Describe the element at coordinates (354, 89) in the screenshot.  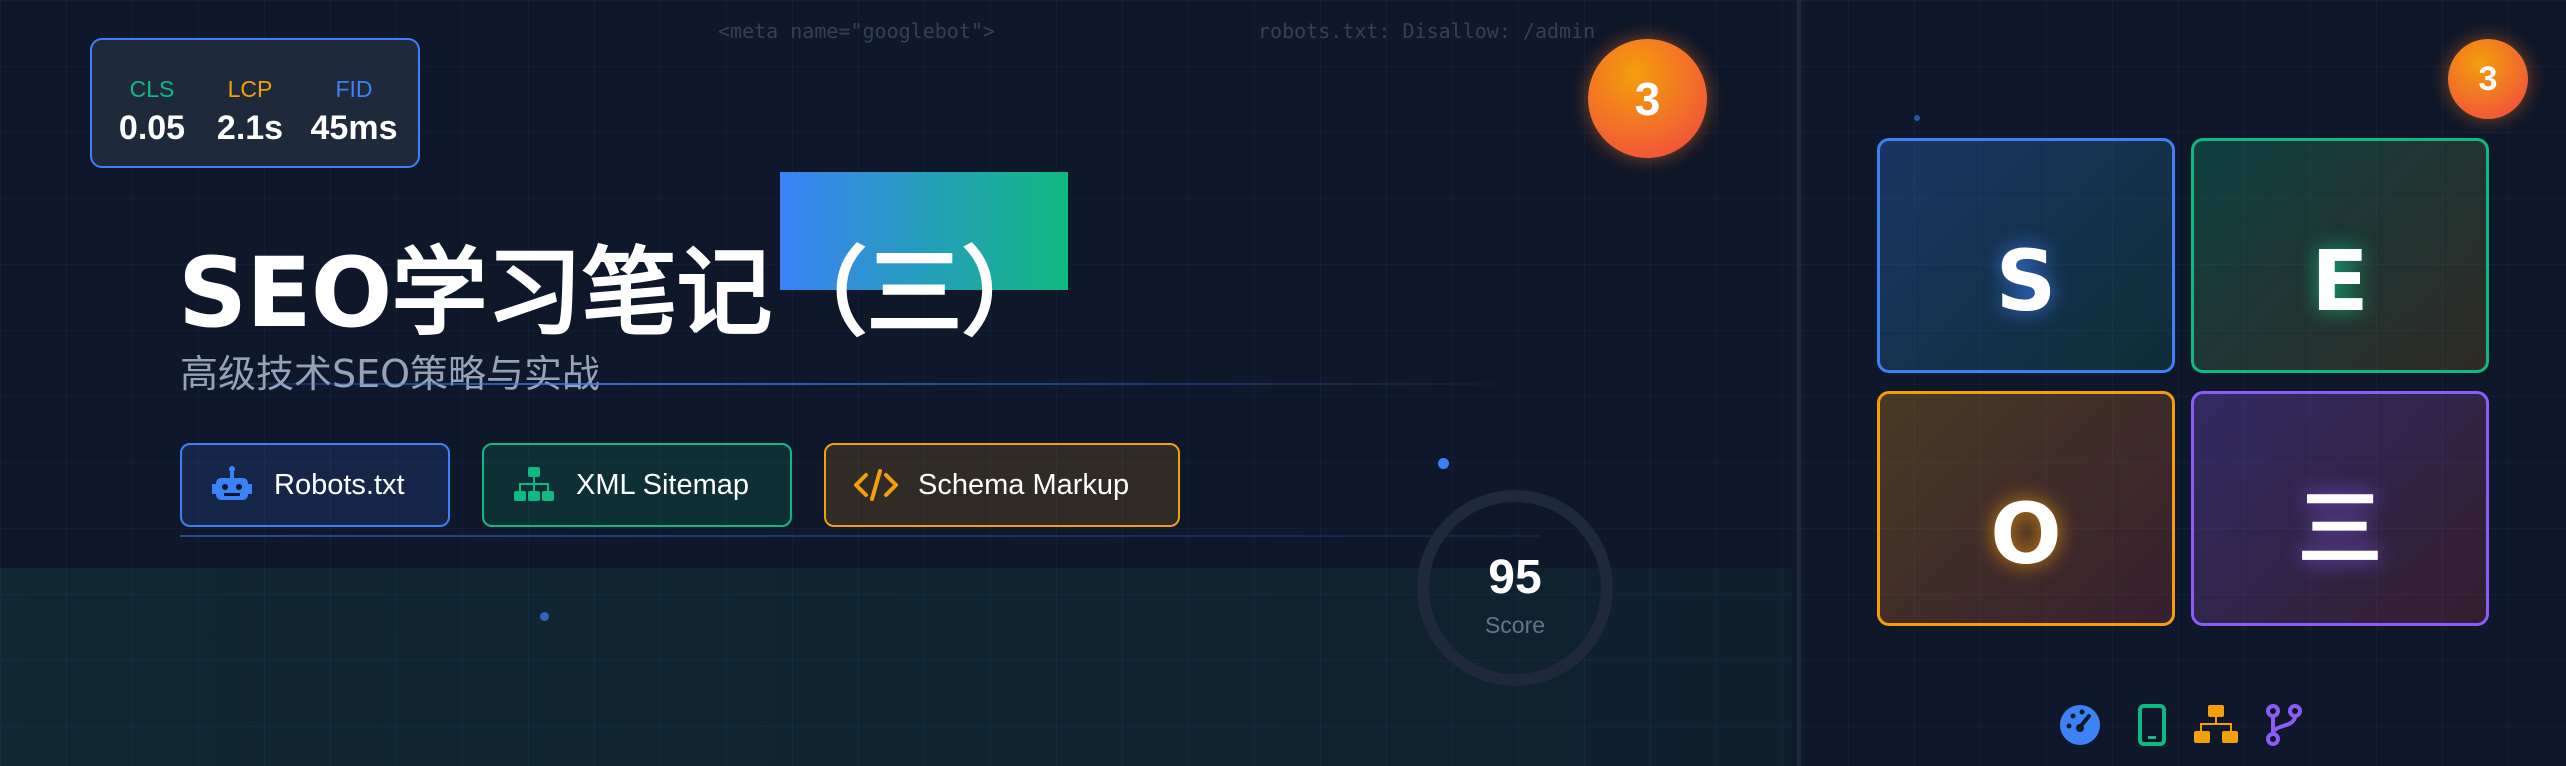
I see `metric-label: FID` at that location.